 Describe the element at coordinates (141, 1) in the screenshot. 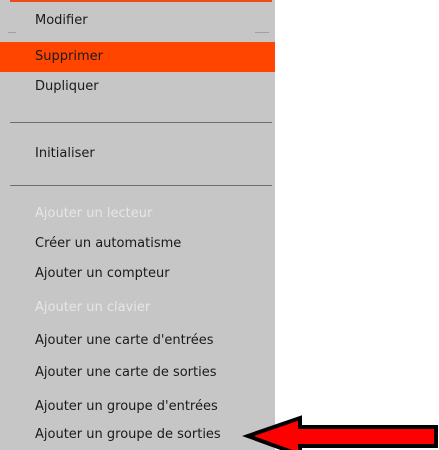

I see `menu-top-accent-line` at that location.